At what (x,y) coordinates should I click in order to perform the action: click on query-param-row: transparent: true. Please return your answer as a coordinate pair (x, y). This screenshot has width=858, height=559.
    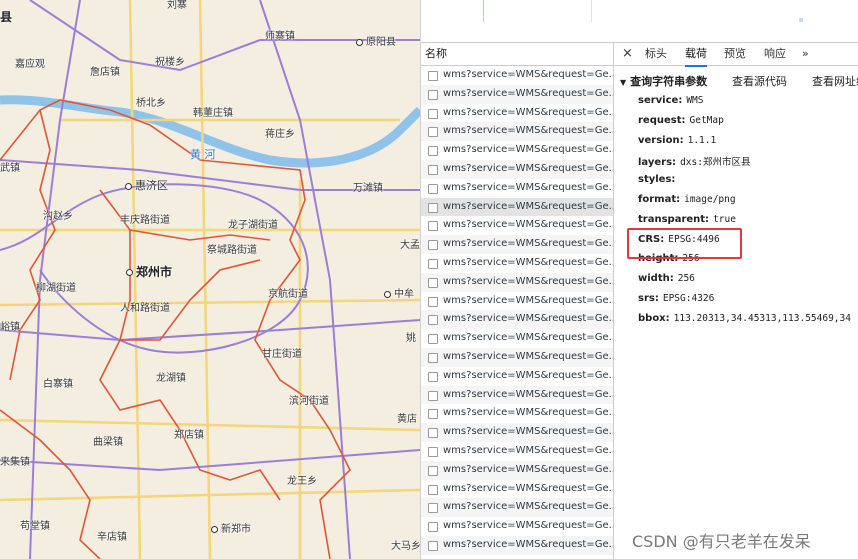
    Looking at the image, I should click on (687, 219).